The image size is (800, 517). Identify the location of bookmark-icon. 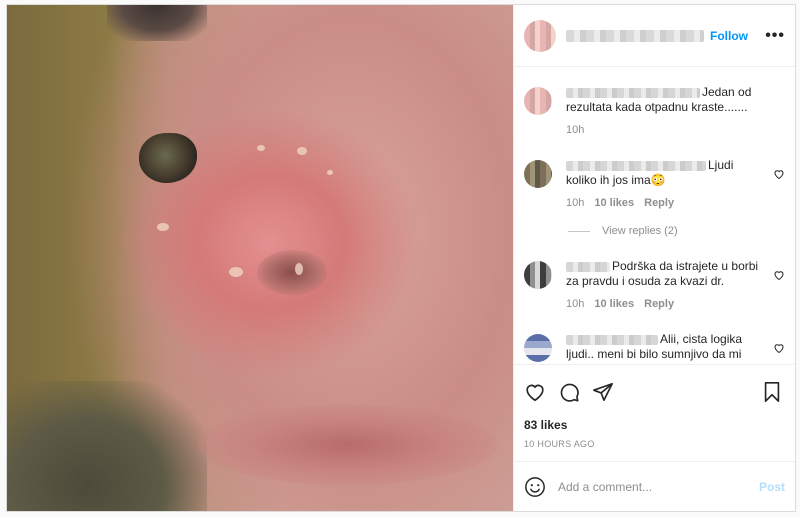
(772, 392).